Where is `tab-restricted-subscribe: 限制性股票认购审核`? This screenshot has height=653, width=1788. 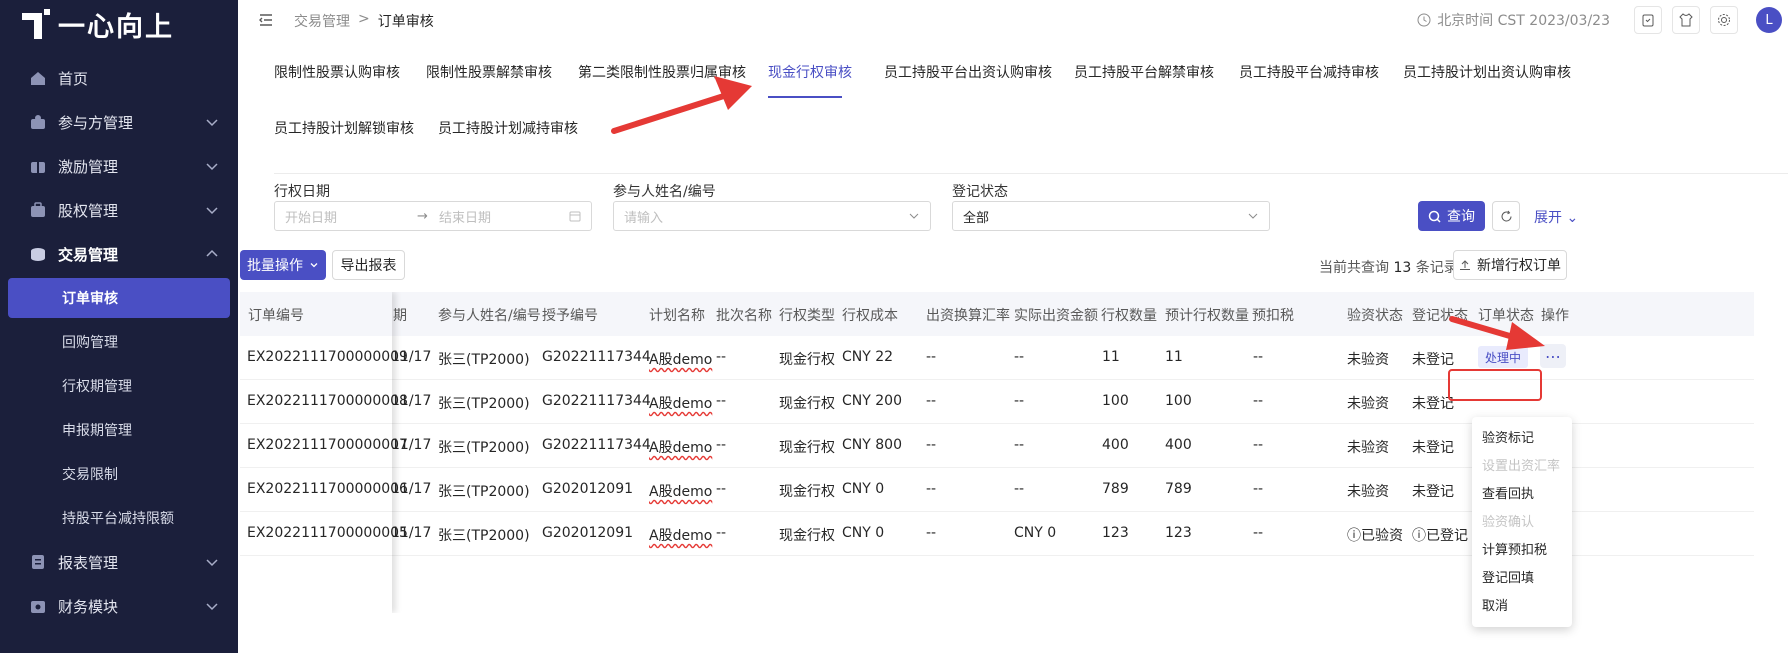 tab-restricted-subscribe: 限制性股票认购审核 is located at coordinates (337, 72).